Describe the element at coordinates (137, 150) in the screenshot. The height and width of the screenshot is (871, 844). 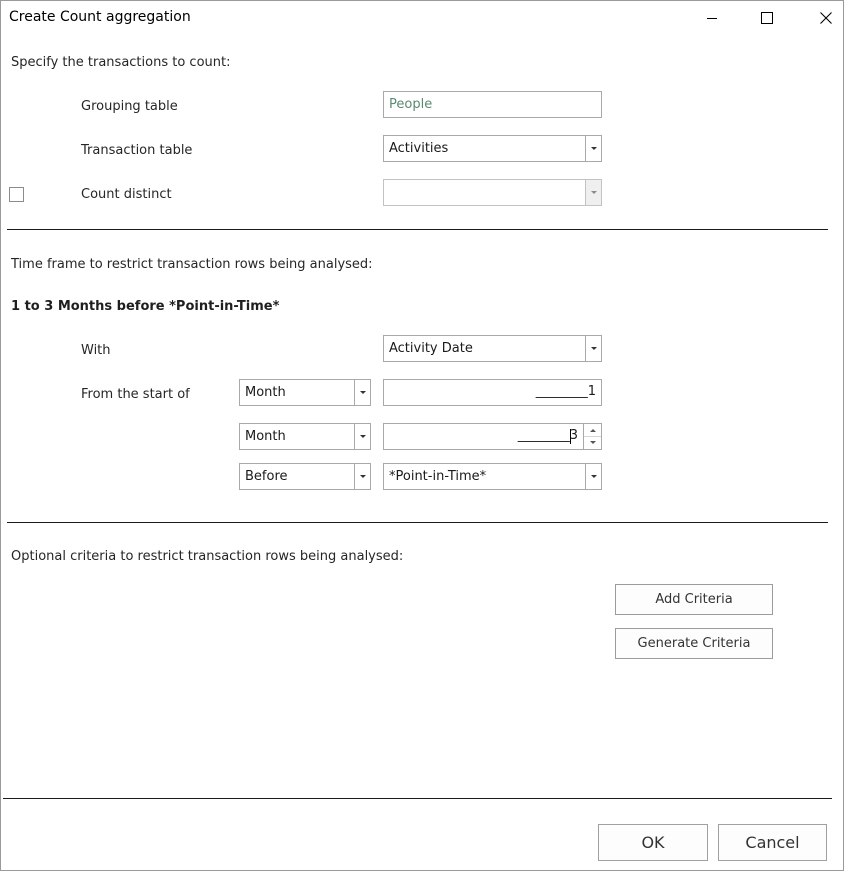
I see `transaction-table-label: Transaction table` at that location.